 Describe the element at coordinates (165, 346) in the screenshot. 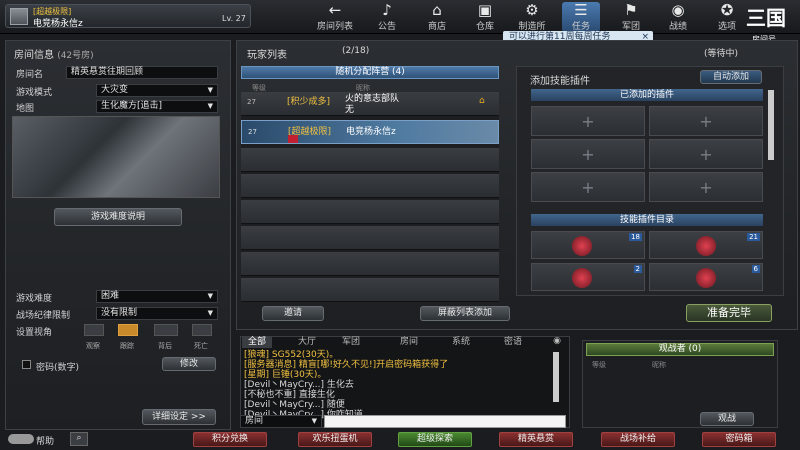

I see `view-behind-label: 背后` at that location.